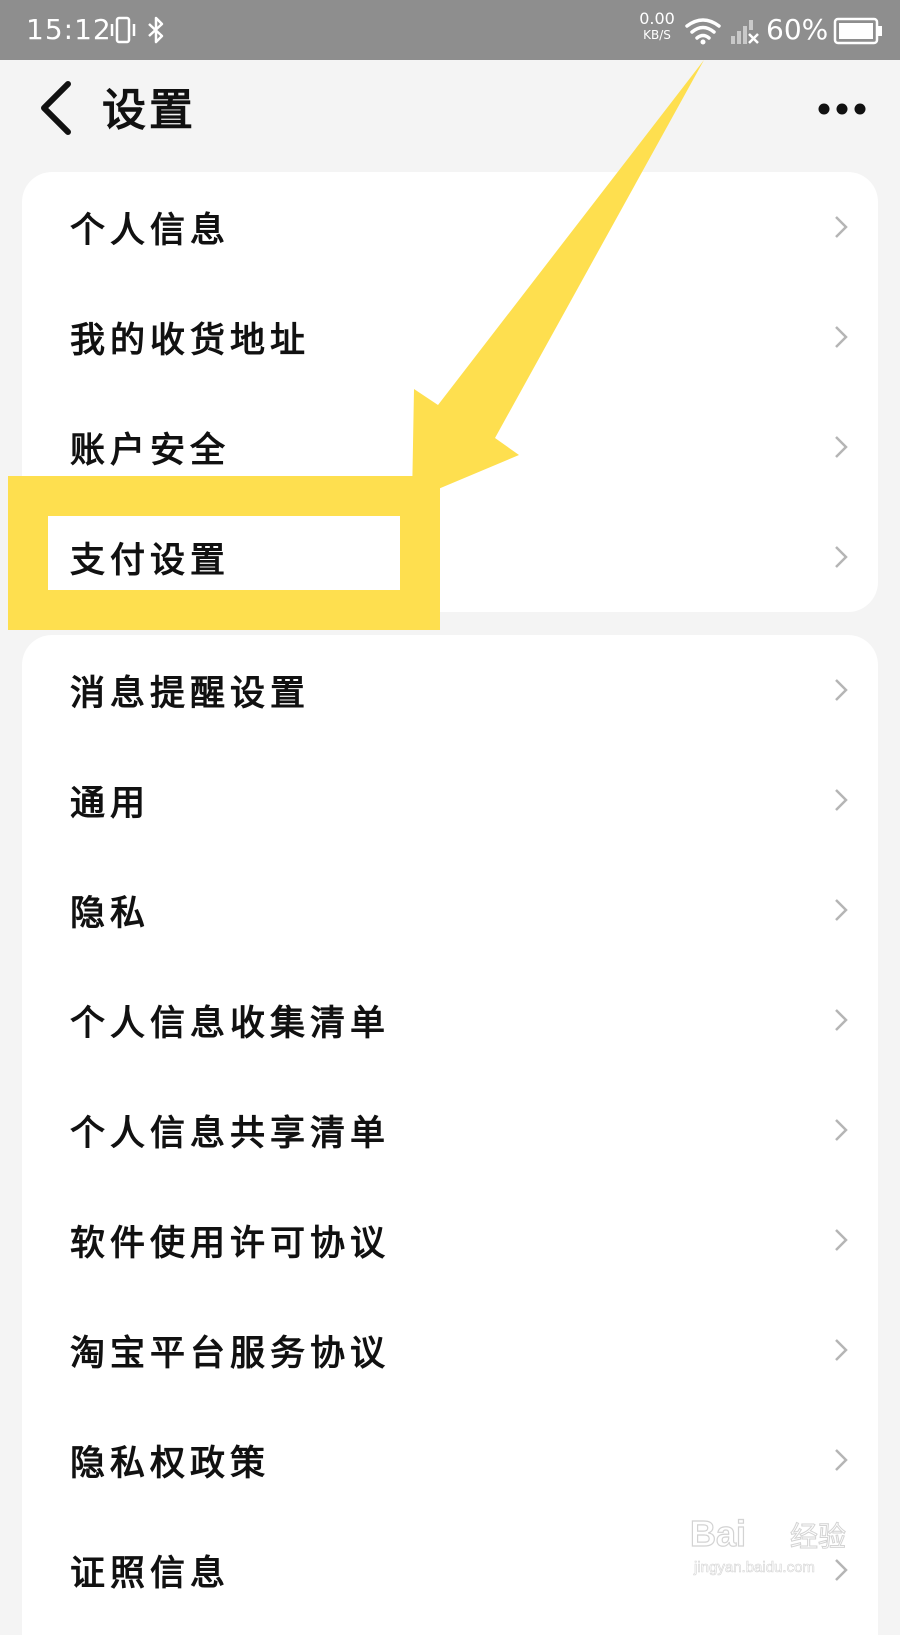  I want to click on more-dots-icon, so click(842, 109).